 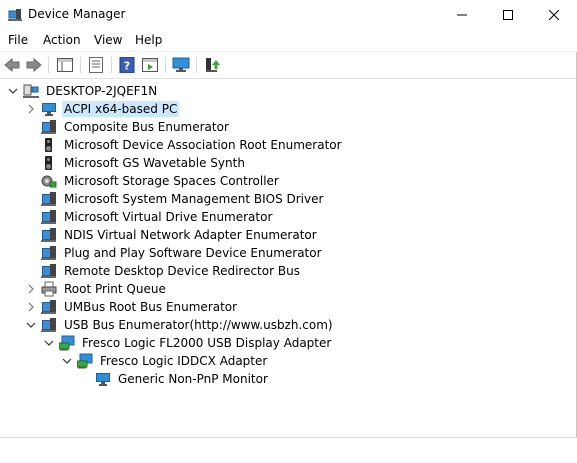 I want to click on help-icon: ?, so click(x=127, y=65).